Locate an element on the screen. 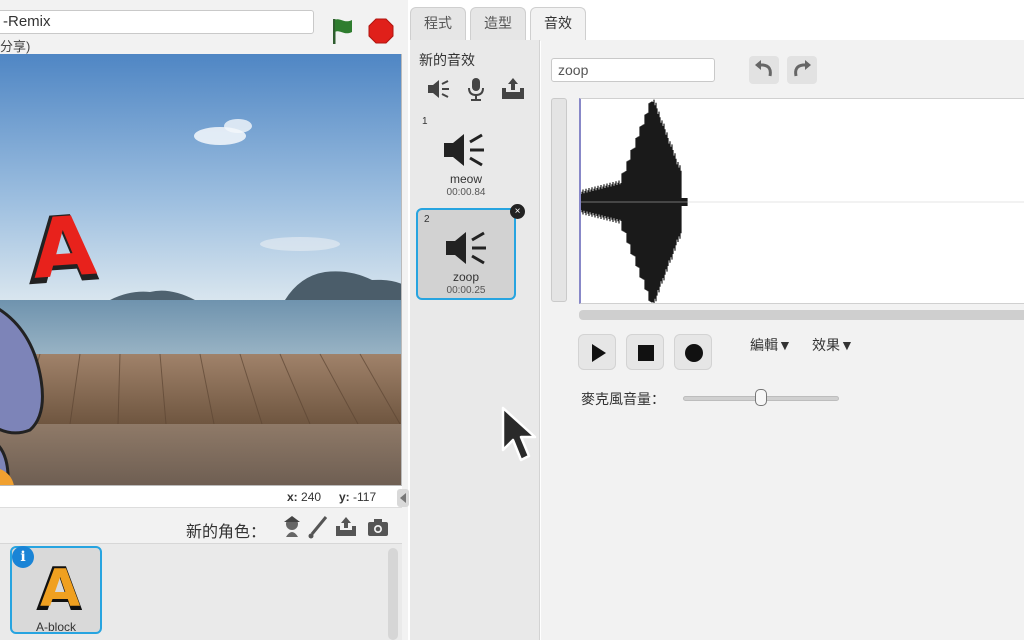  sound-name: zoop is located at coordinates (466, 277).